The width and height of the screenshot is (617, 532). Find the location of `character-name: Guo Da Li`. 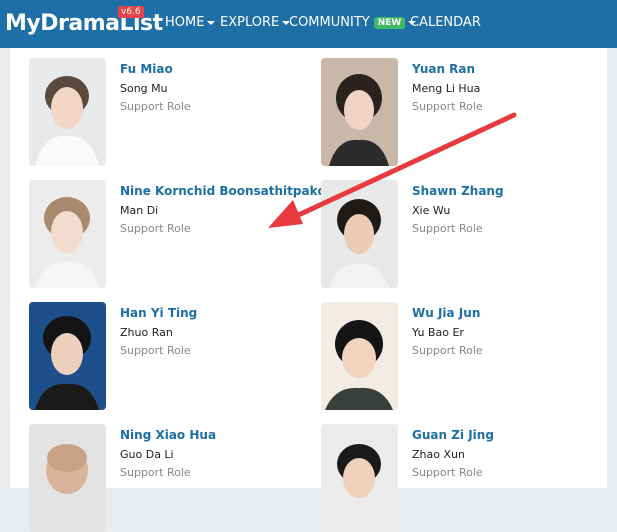

character-name: Guo Da Li is located at coordinates (147, 454).